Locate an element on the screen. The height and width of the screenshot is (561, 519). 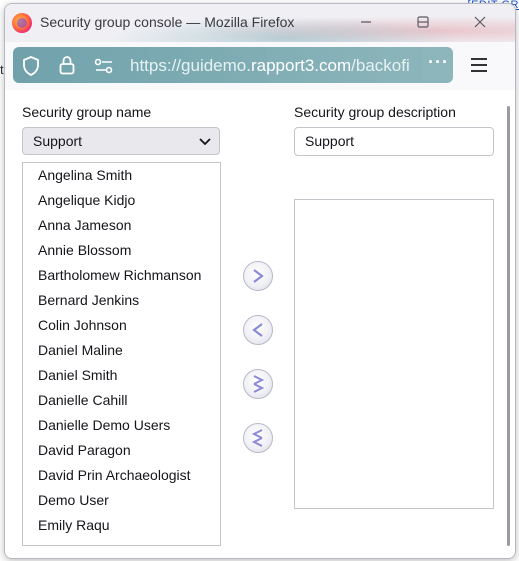
arrow-left-icon is located at coordinates (257, 330).